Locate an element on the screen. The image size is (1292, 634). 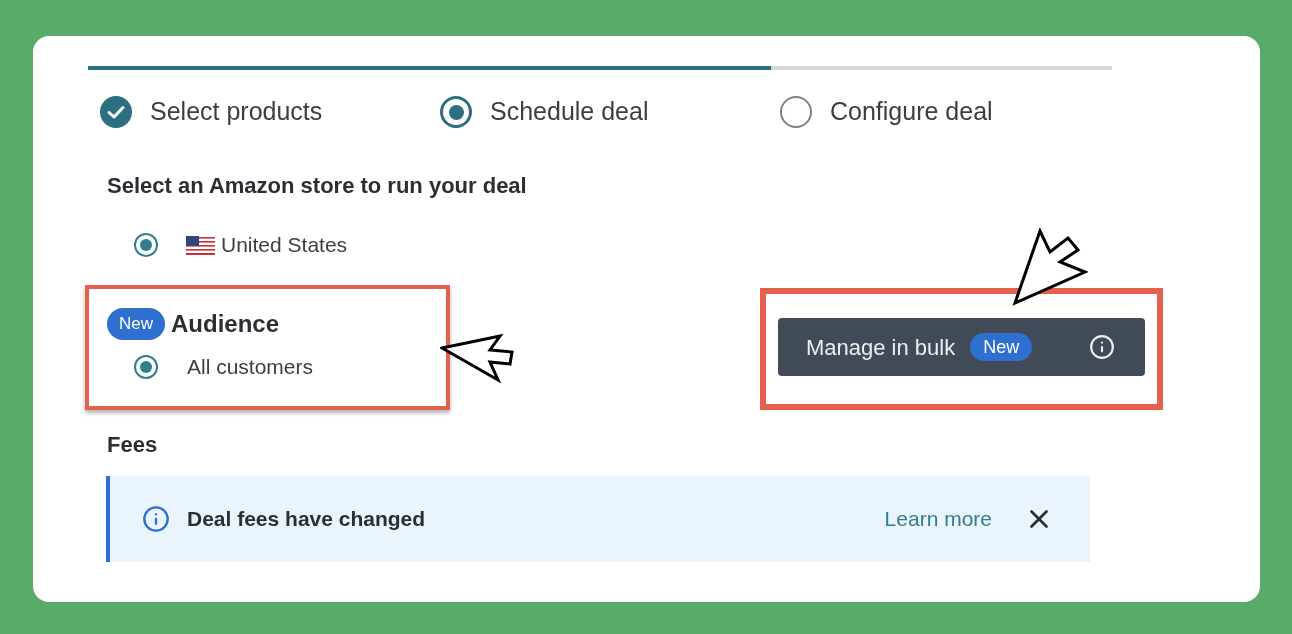
flag-icon is located at coordinates (200, 245).